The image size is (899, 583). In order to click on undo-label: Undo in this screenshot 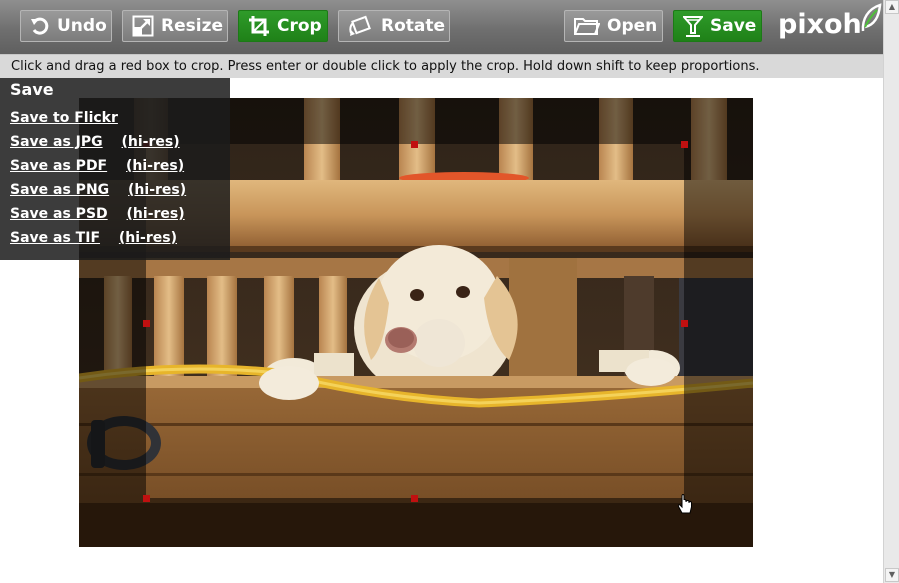, I will do `click(82, 26)`.